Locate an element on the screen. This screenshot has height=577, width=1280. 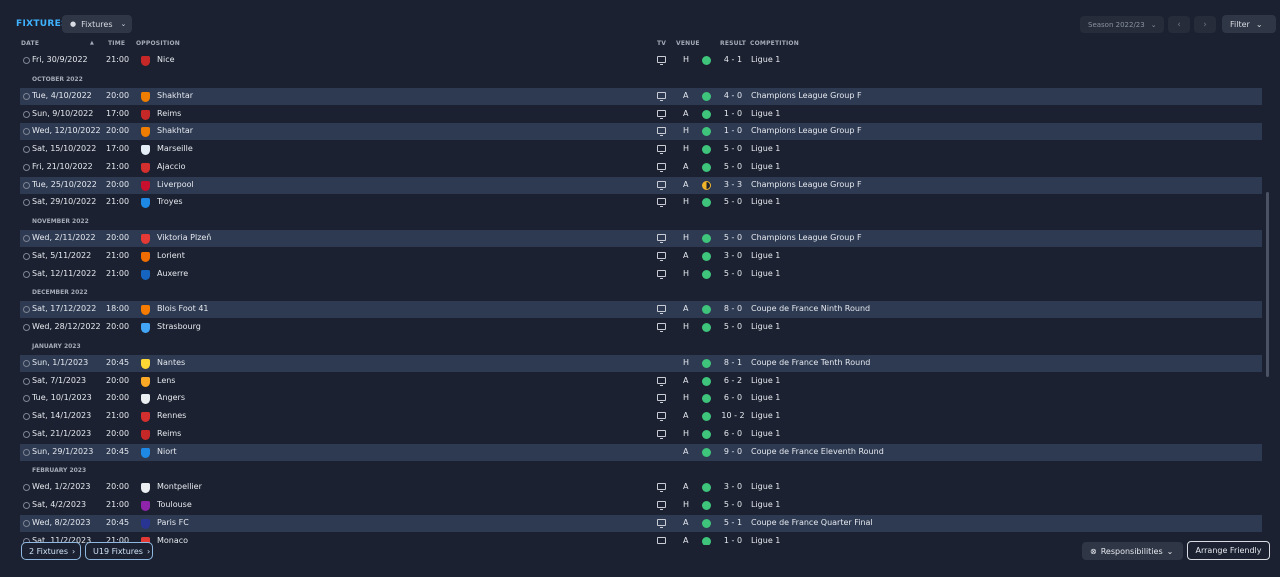
match-result: 8 - 1 is located at coordinates (733, 362).